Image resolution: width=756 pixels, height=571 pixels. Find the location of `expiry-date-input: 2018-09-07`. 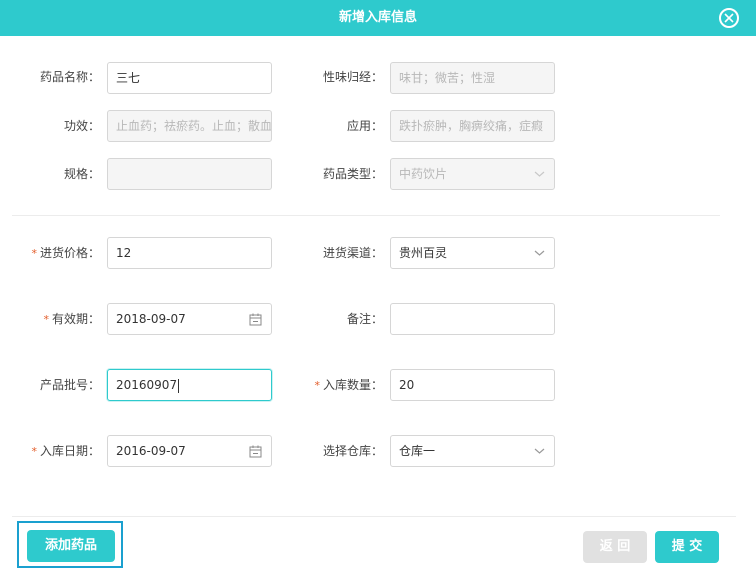

expiry-date-input: 2018-09-07 is located at coordinates (189, 319).